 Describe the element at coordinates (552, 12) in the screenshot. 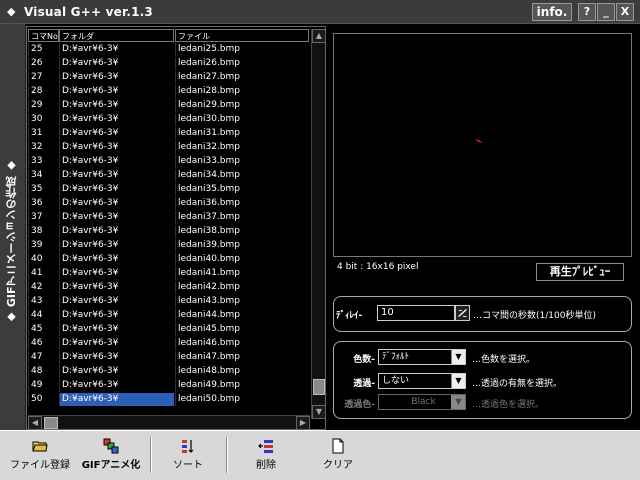

I see `info-button: info.` at that location.